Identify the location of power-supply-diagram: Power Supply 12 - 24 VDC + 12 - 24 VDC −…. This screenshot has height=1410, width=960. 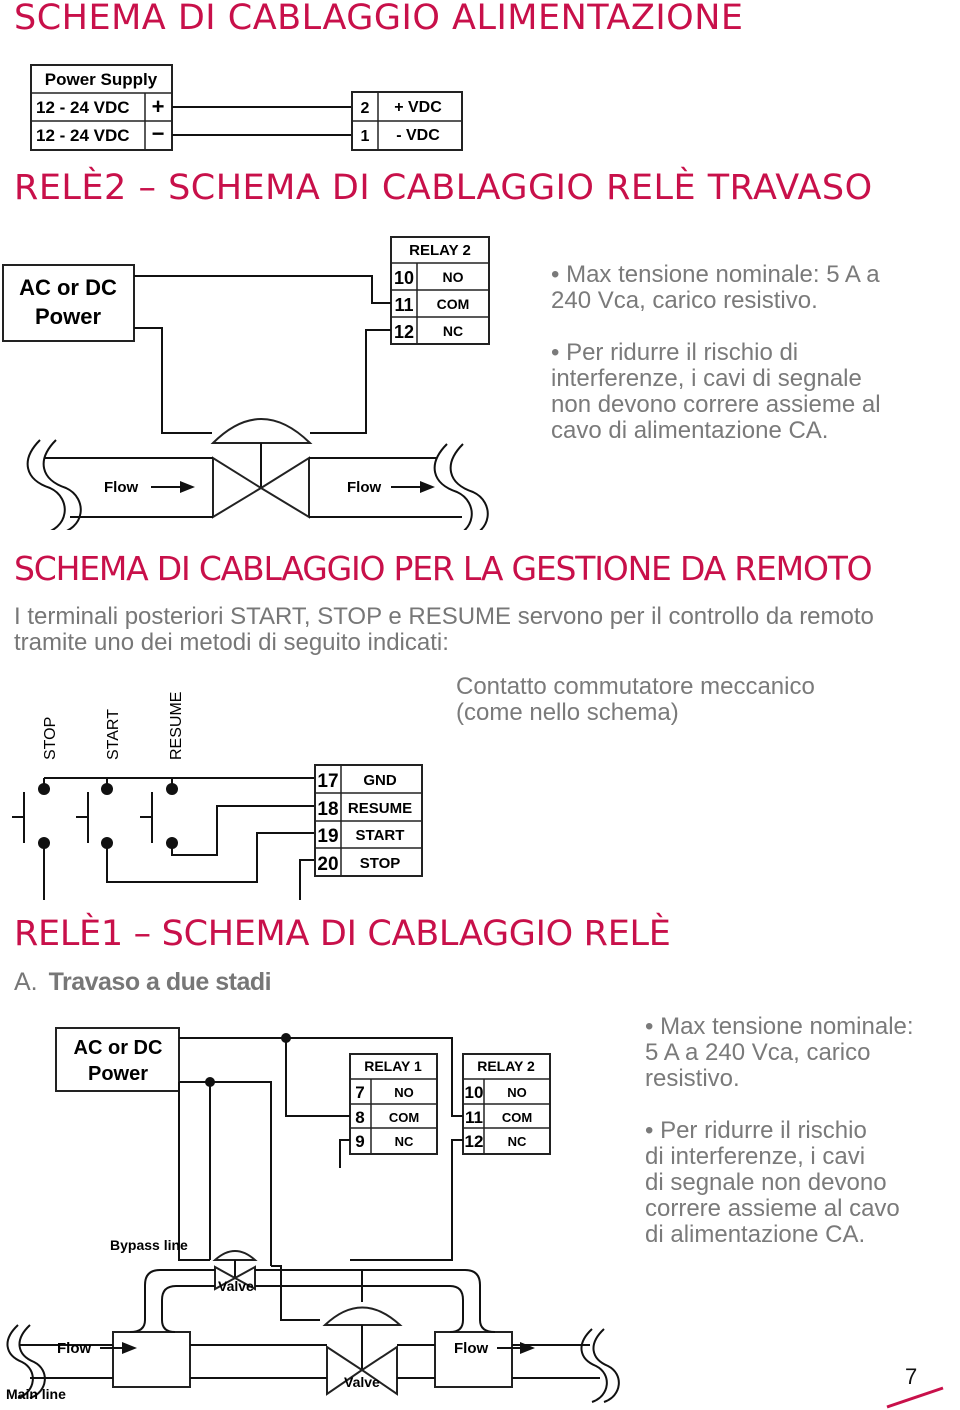
(246, 107).